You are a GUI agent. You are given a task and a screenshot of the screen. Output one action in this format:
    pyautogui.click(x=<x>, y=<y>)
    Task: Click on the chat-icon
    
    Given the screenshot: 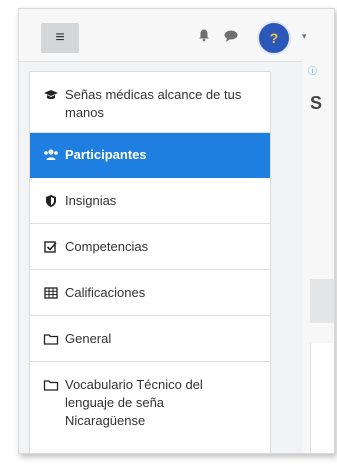 What is the action you would take?
    pyautogui.click(x=231, y=36)
    